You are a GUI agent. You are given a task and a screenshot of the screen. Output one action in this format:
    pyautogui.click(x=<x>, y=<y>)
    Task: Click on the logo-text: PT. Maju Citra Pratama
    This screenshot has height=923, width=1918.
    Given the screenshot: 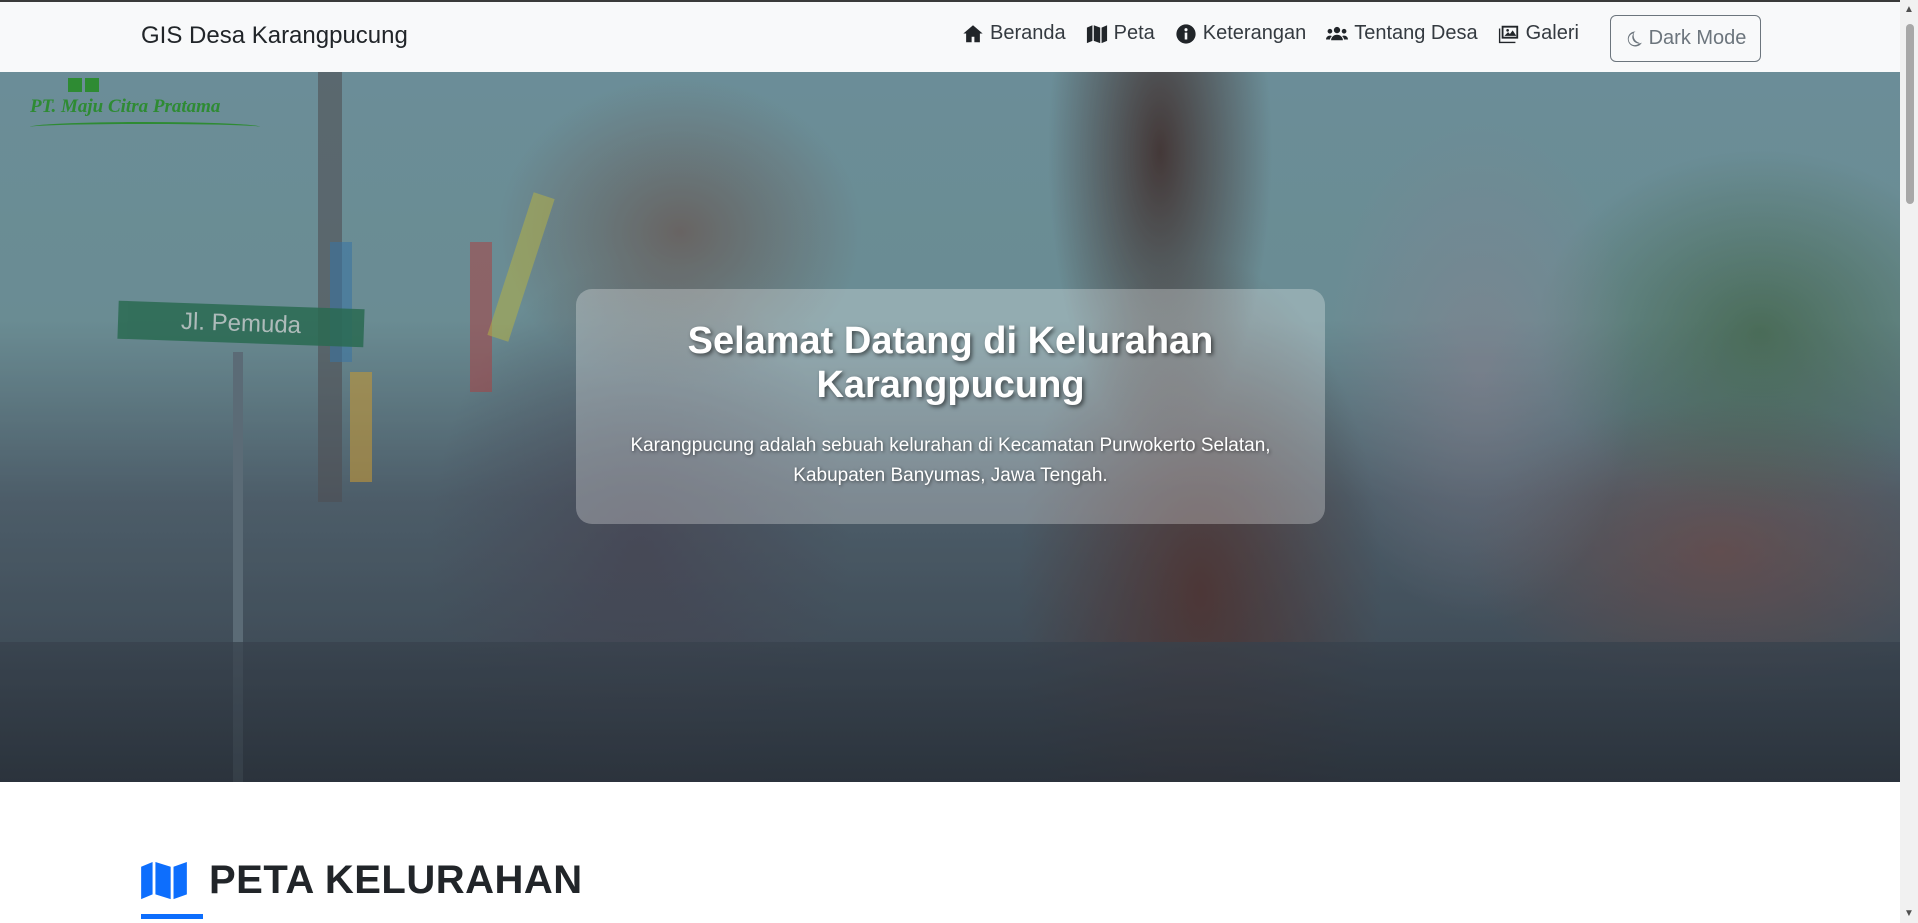 What is the action you would take?
    pyautogui.click(x=125, y=106)
    